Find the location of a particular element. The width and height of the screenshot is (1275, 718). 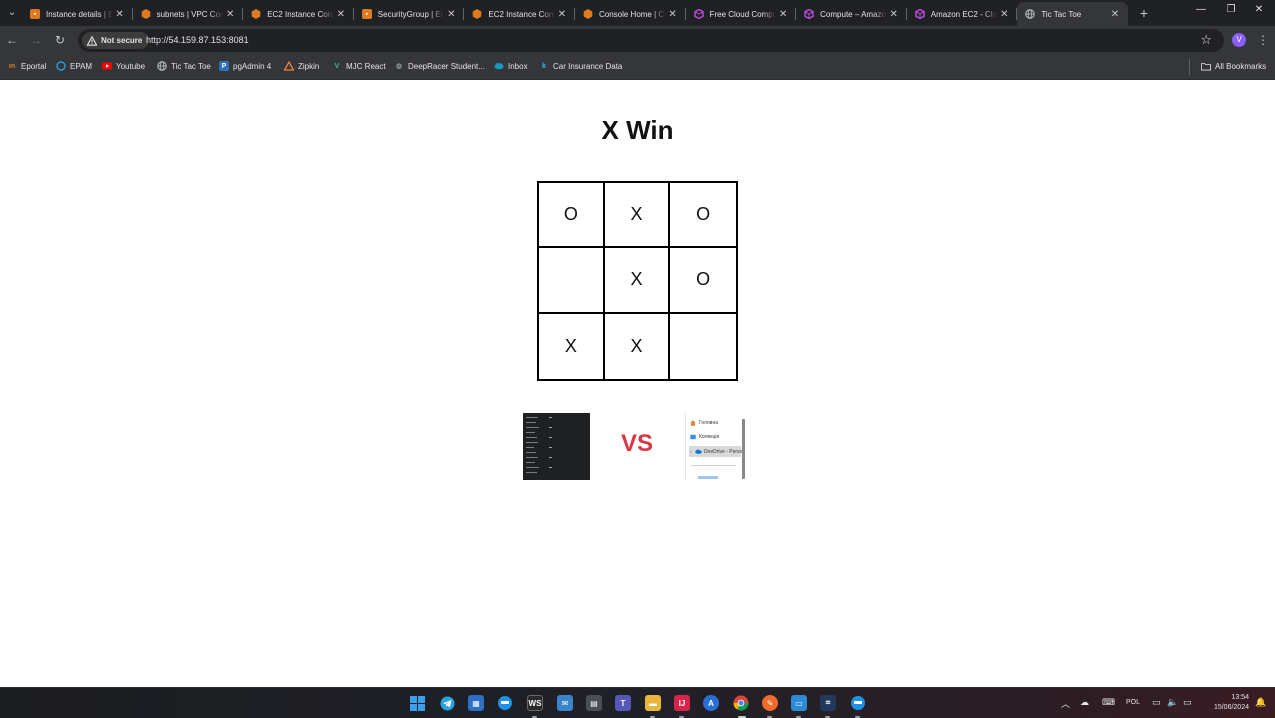

board-cell-8: X is located at coordinates (637, 346).